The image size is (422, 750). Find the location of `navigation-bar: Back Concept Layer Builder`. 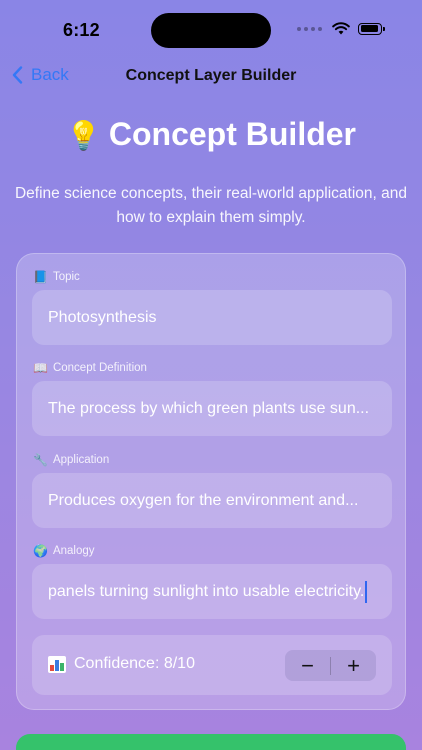

navigation-bar: Back Concept Layer Builder is located at coordinates (211, 76).